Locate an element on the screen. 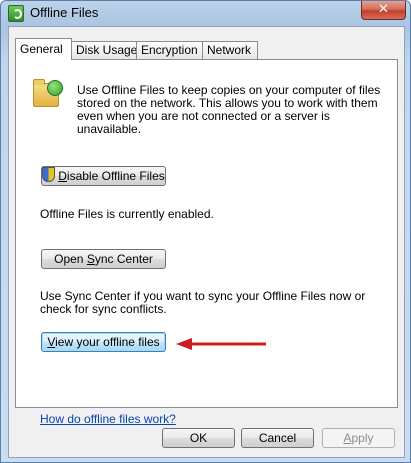 The height and width of the screenshot is (463, 411). window-title: Offline Files is located at coordinates (64, 12).